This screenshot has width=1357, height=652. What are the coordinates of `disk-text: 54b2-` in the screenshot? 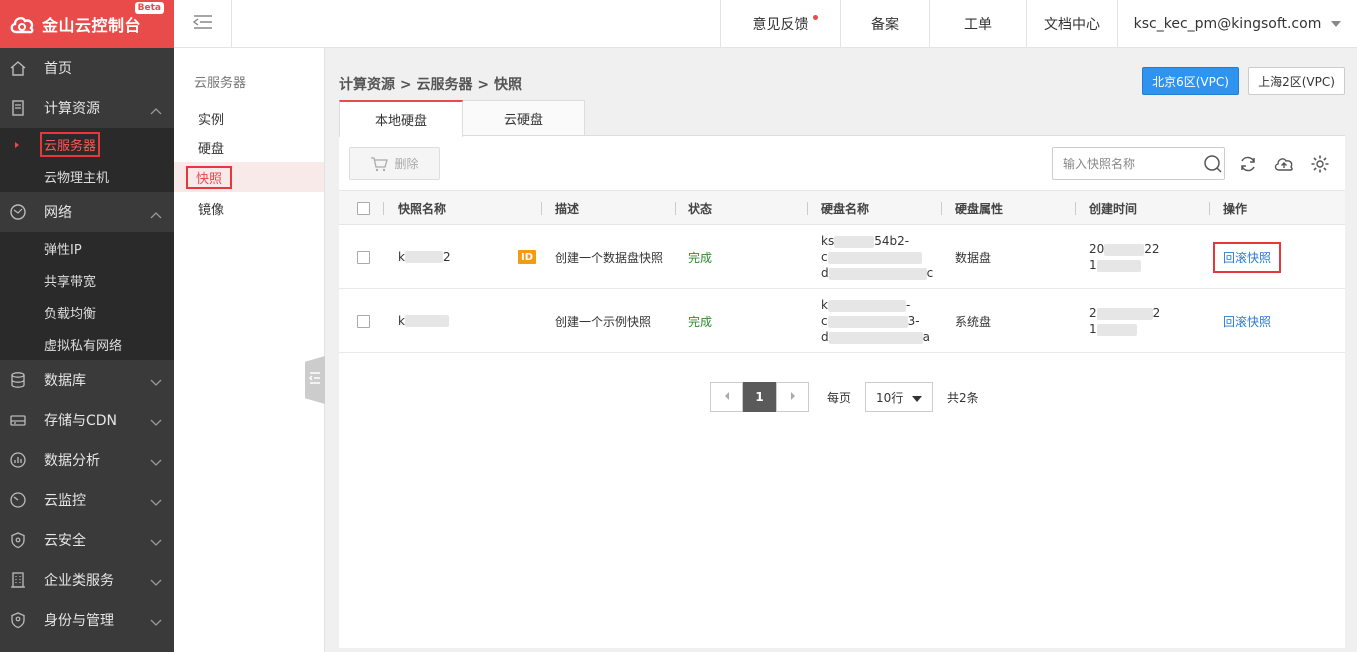 It's located at (892, 241).